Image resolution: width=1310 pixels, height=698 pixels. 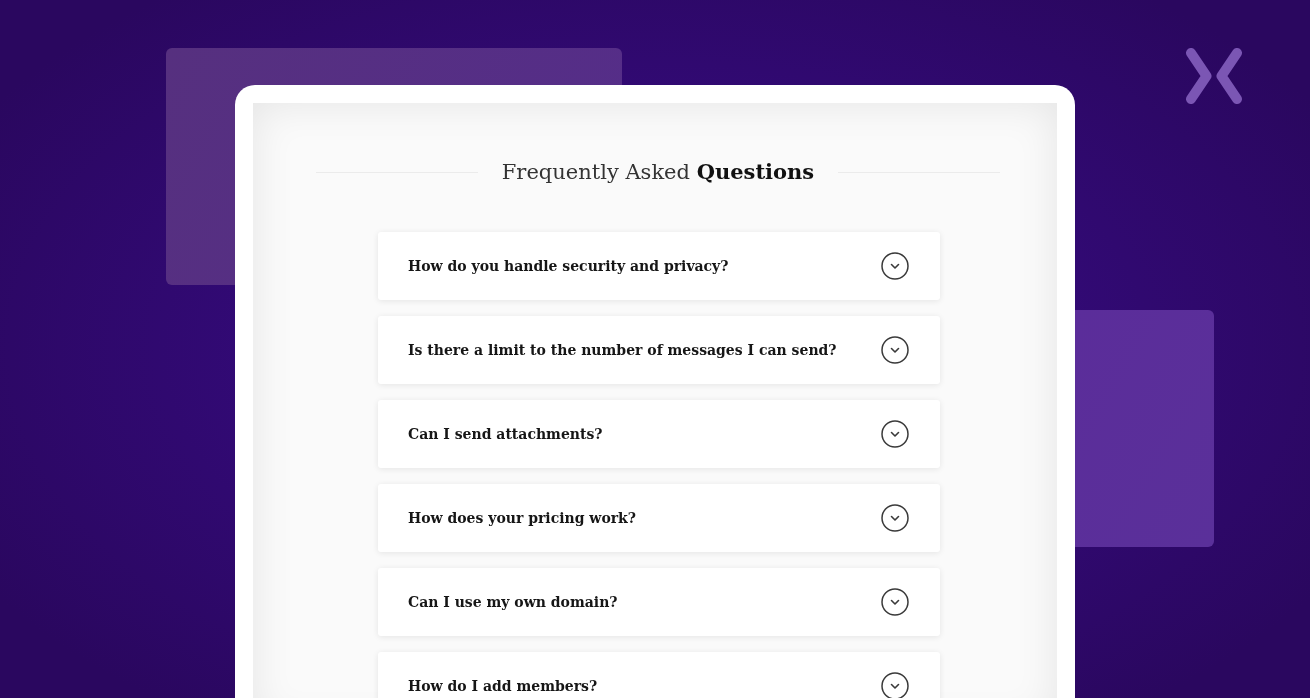 I want to click on faq-question: How do you handle security and privacy?, so click(x=568, y=266).